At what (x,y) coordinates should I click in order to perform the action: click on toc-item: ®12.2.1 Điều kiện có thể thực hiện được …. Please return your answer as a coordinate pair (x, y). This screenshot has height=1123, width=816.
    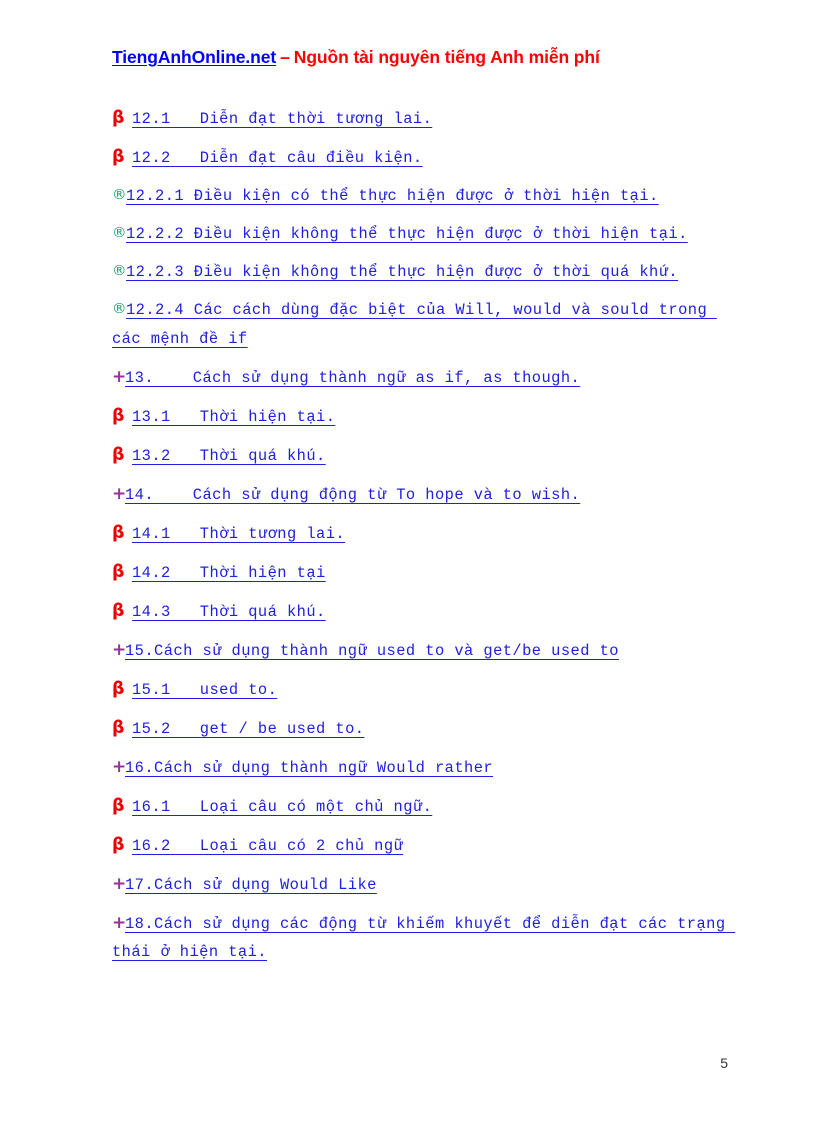
    Looking at the image, I should click on (422, 196).